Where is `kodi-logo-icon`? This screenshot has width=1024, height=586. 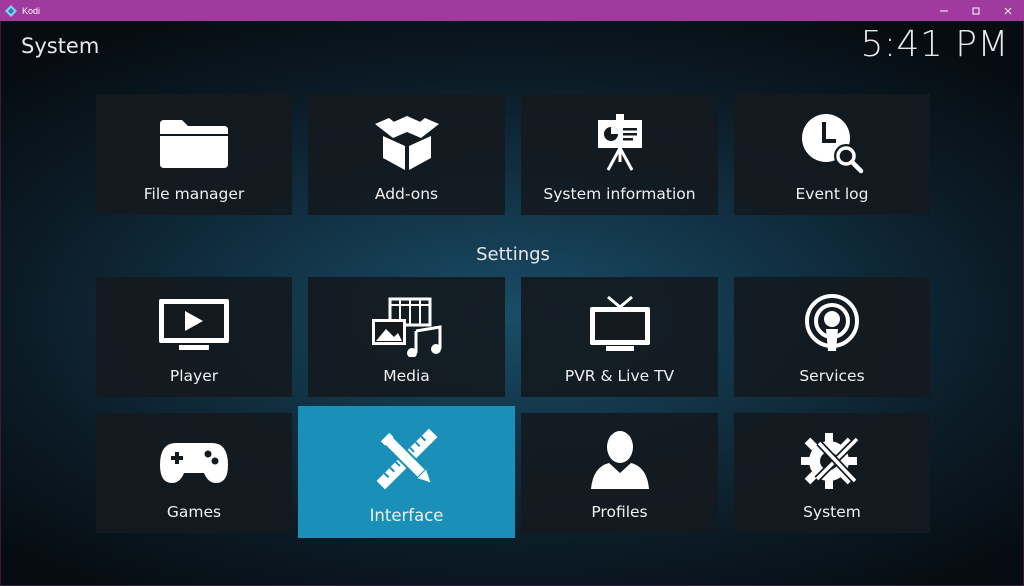
kodi-logo-icon is located at coordinates (11, 10).